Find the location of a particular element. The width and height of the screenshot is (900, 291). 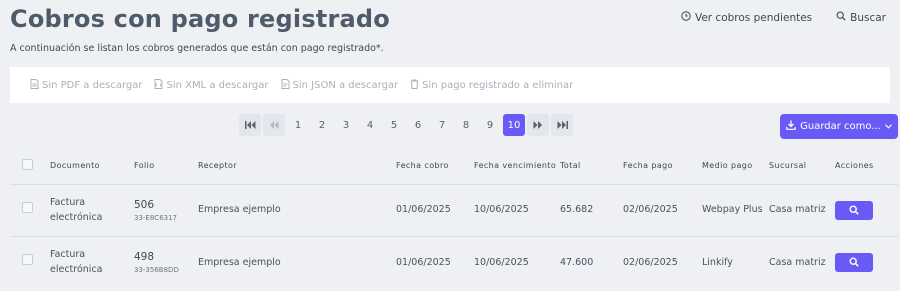

download-json-button: Sin JSON a descargar is located at coordinates (340, 85).